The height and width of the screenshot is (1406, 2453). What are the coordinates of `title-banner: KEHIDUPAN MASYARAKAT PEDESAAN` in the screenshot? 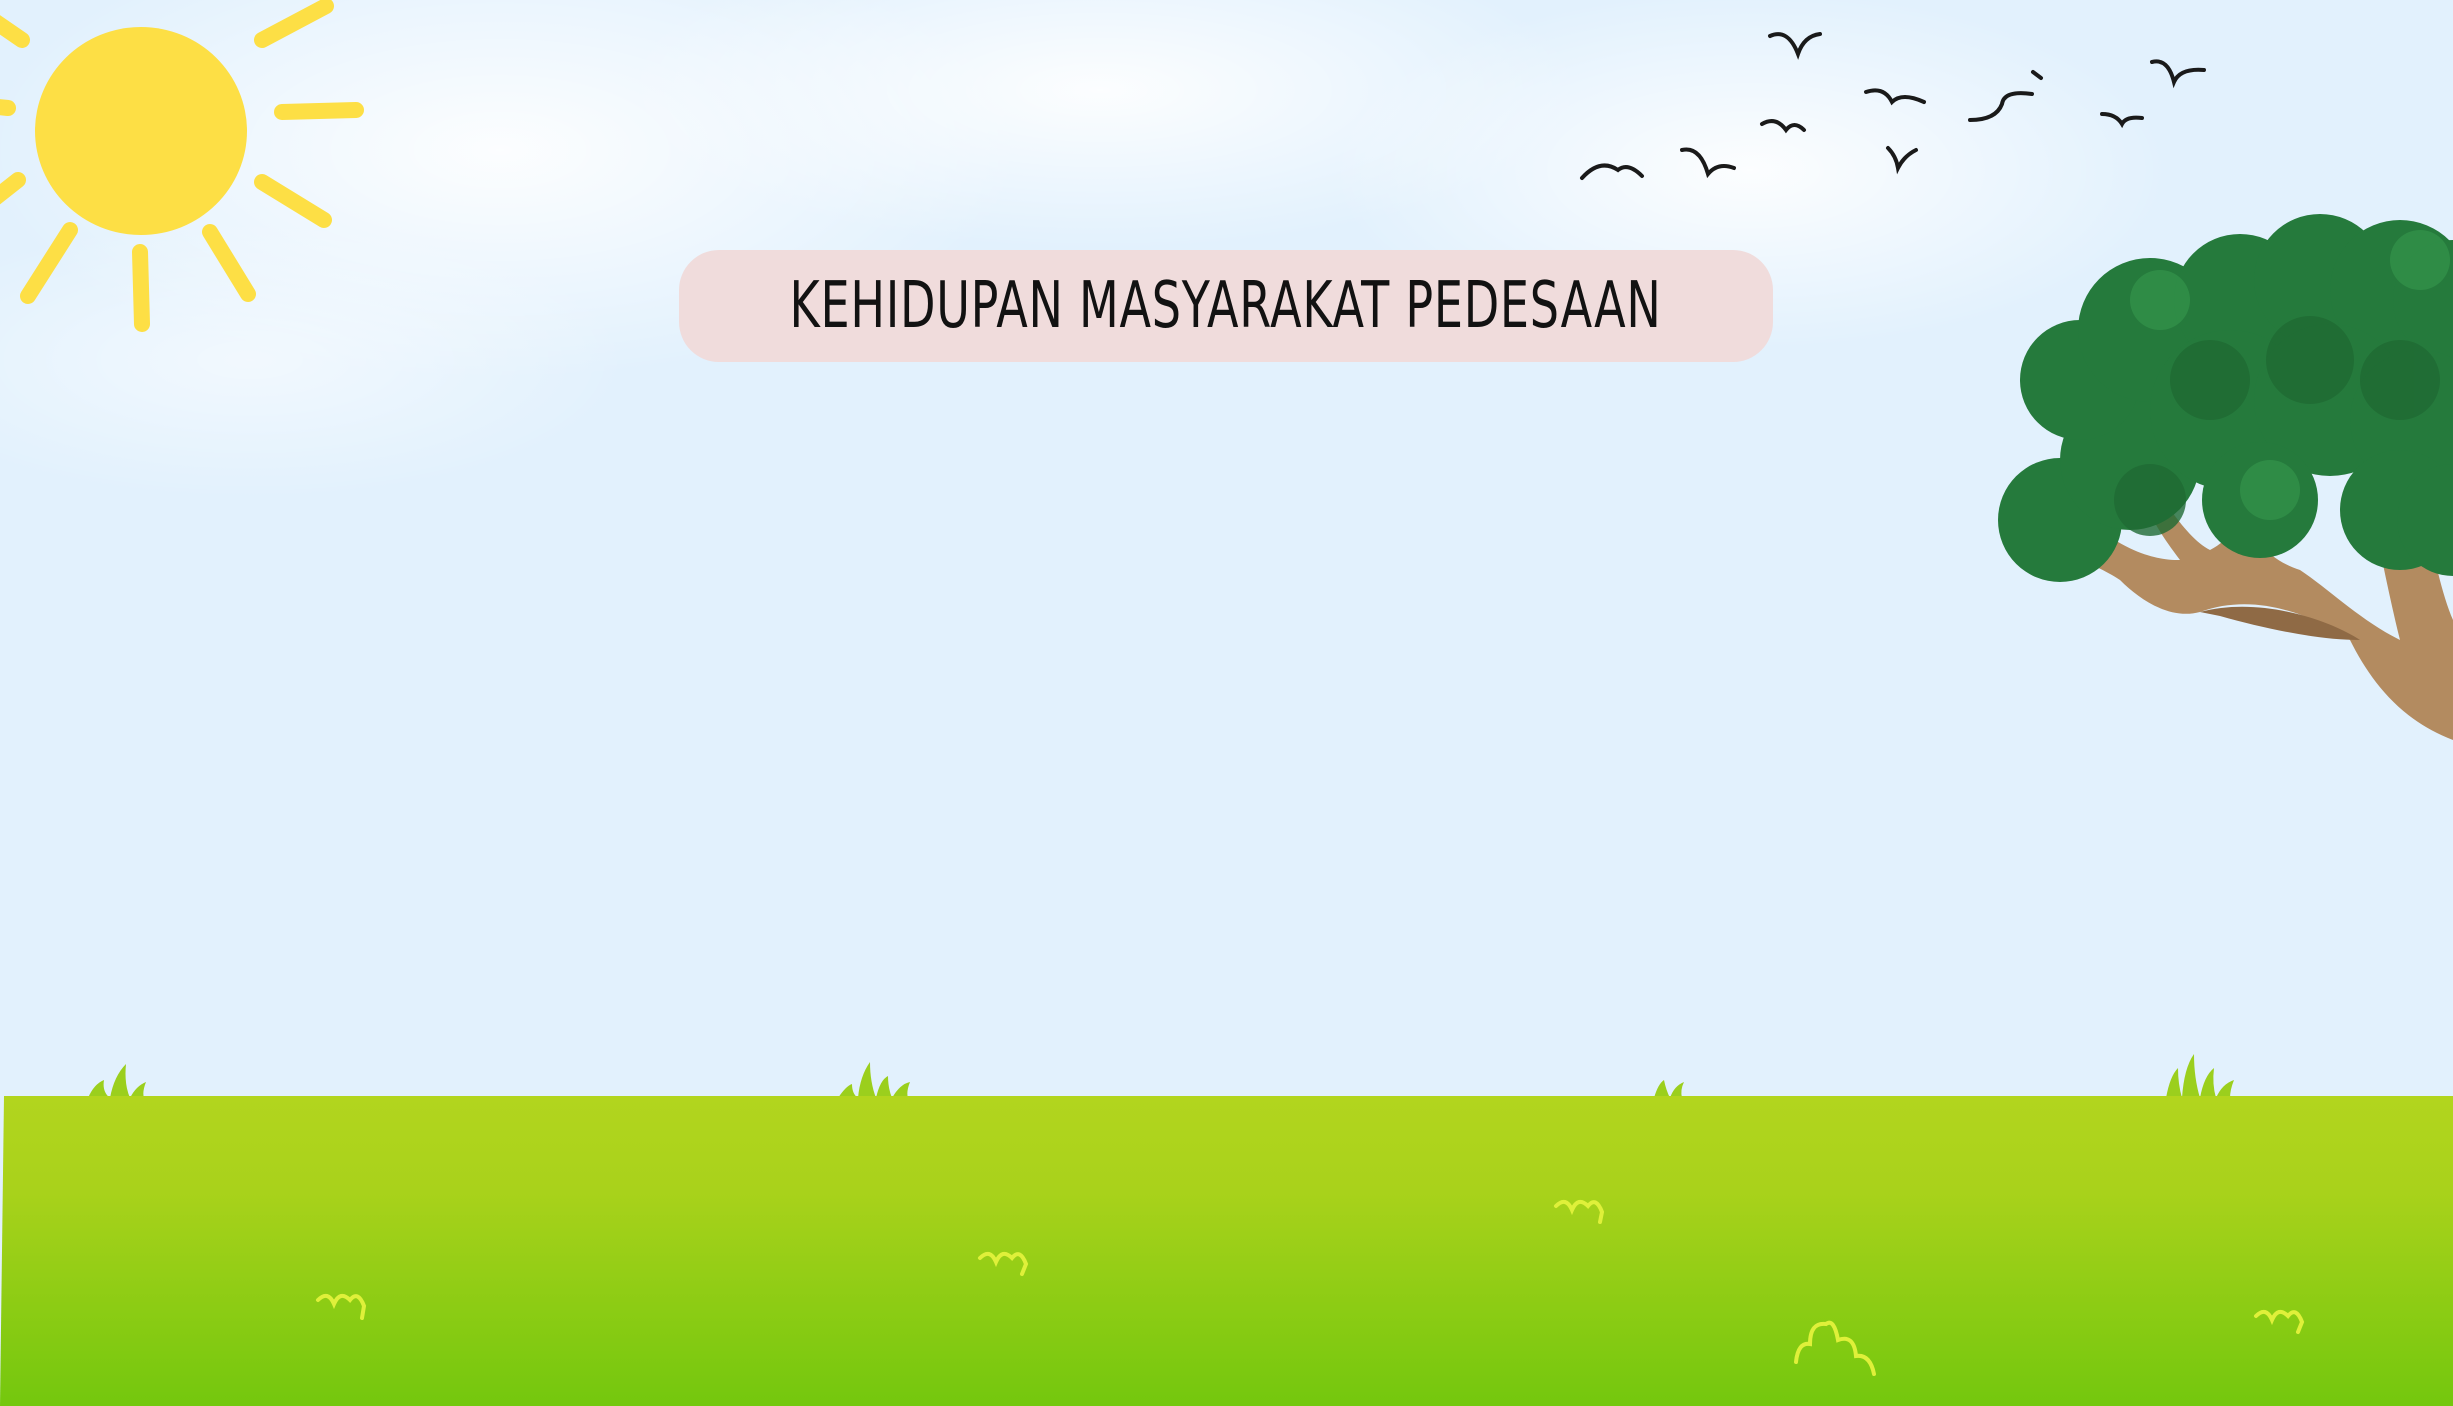 It's located at (1226, 306).